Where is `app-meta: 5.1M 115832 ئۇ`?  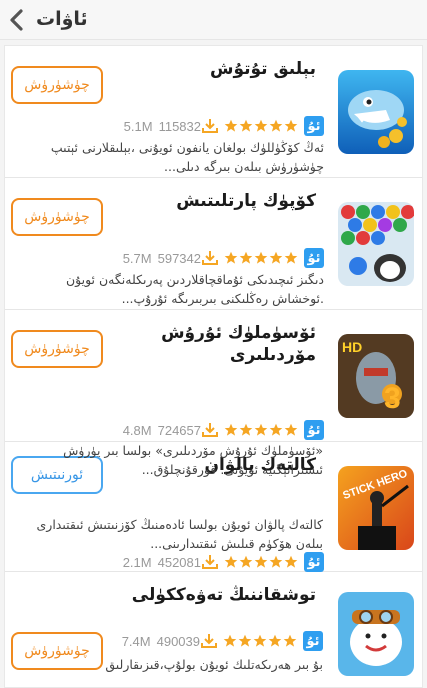
app-meta: 5.1M 115832 ئۇ is located at coordinates (224, 126).